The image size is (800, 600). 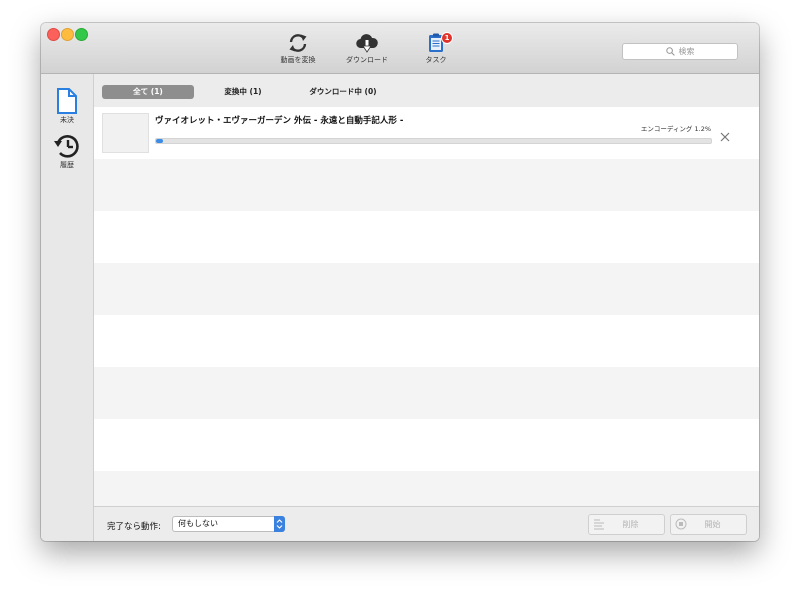 What do you see at coordinates (198, 523) in the screenshot?
I see `after-completion-value: 何もしない` at bounding box center [198, 523].